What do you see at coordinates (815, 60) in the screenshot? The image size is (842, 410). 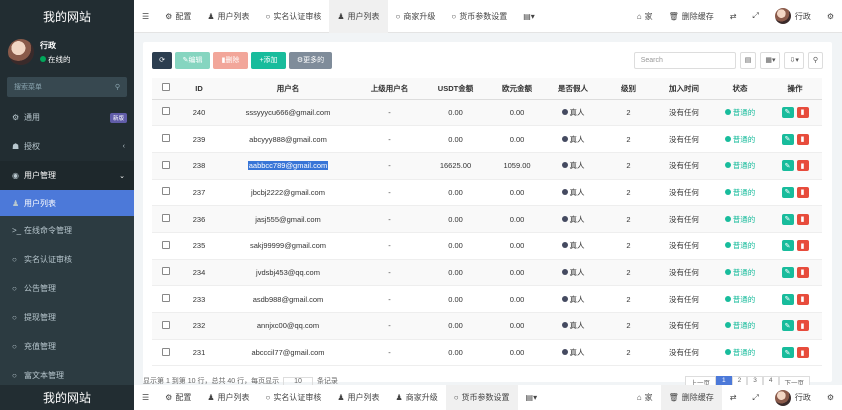 I see `advanced-search-button: ⚲` at bounding box center [815, 60].